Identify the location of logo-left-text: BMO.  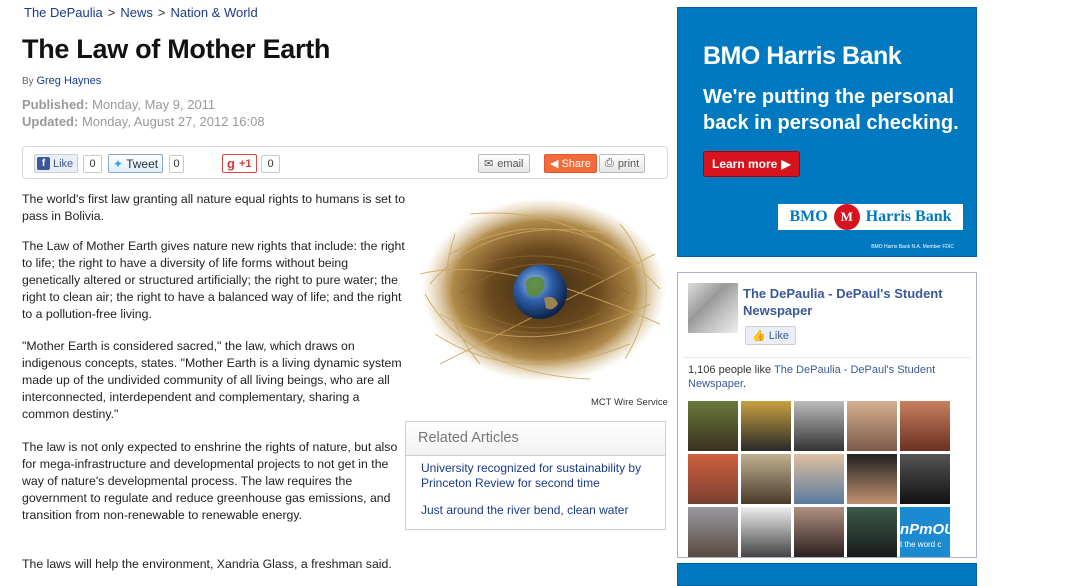
(808, 216).